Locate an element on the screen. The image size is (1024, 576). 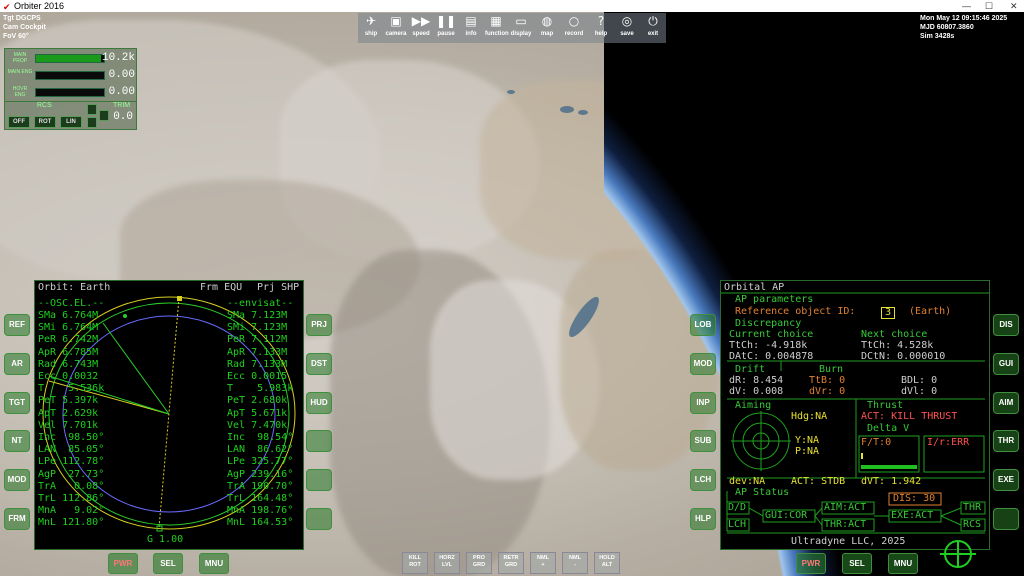
ship-button: ✈ ship is located at coordinates (371, 28).